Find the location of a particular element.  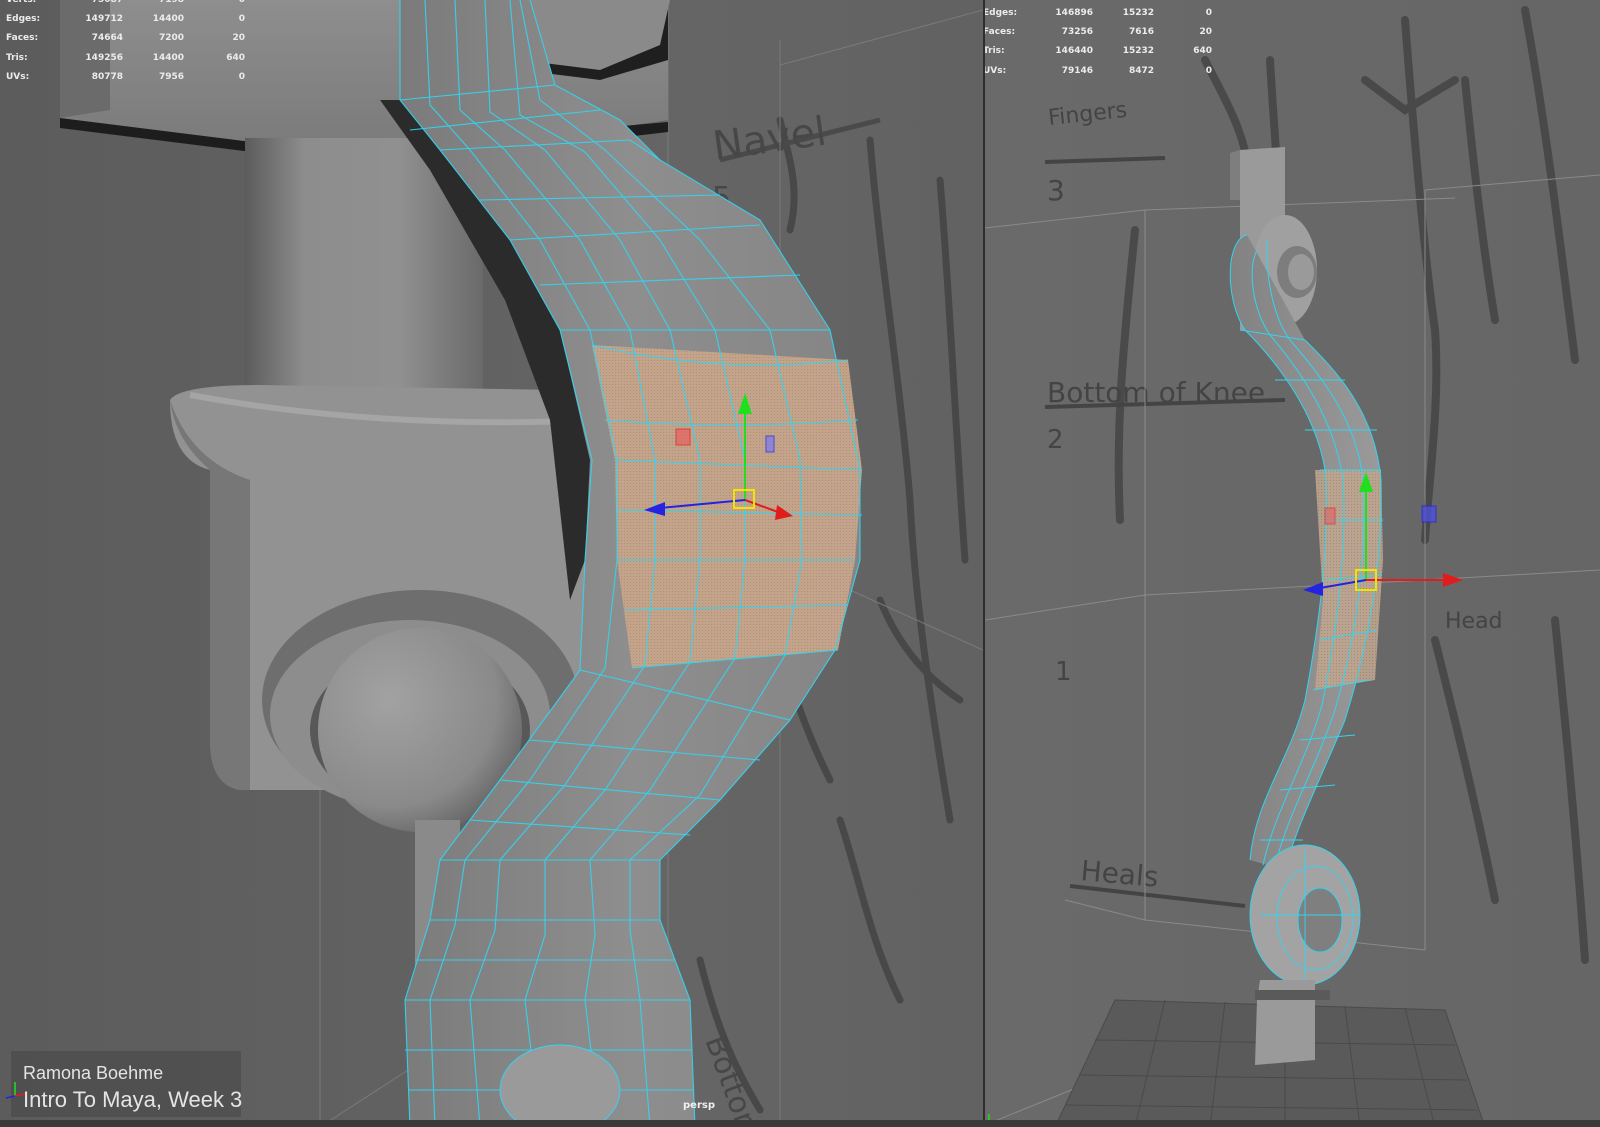

hud-row: Faces: 74664 7200 20 is located at coordinates (125, 38).